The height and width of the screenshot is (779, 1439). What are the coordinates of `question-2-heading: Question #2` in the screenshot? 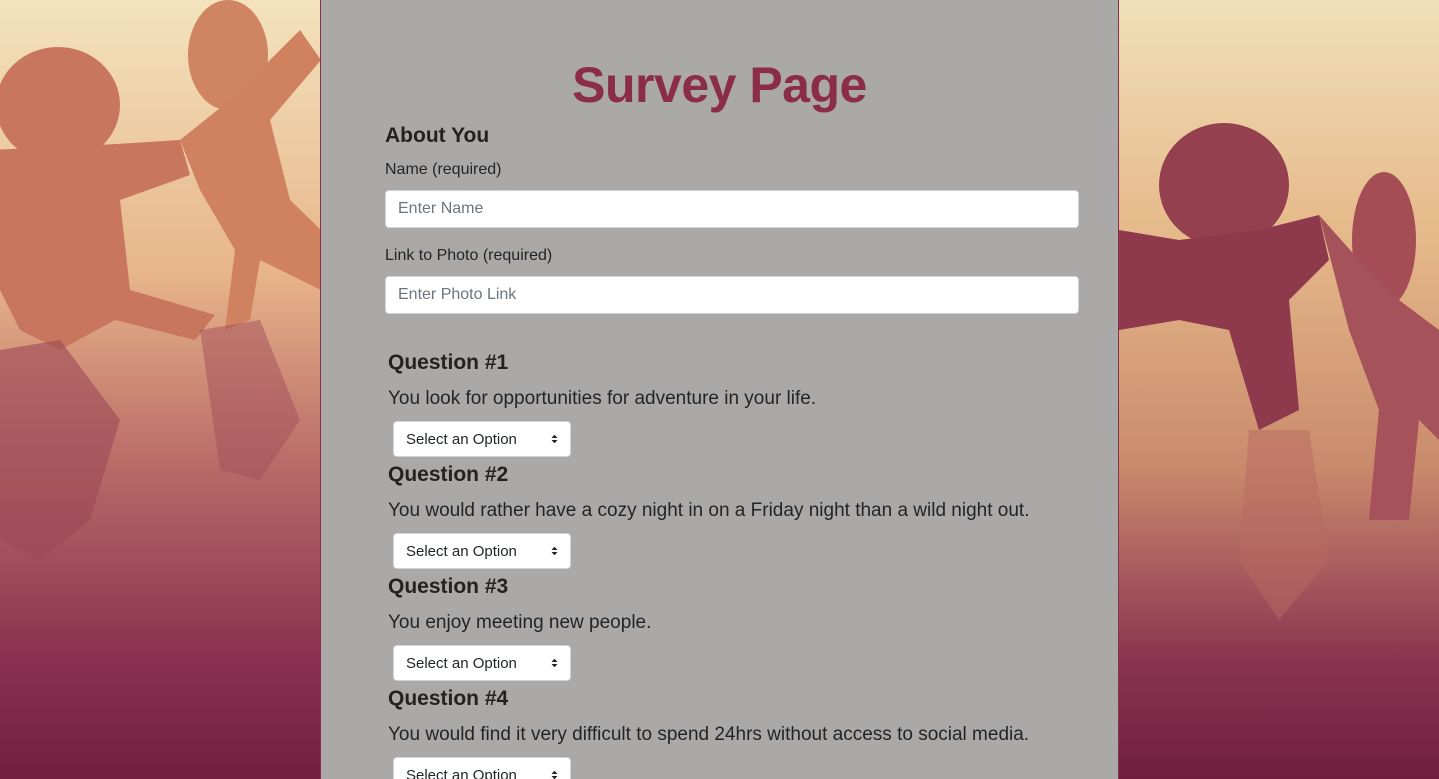 It's located at (448, 474).